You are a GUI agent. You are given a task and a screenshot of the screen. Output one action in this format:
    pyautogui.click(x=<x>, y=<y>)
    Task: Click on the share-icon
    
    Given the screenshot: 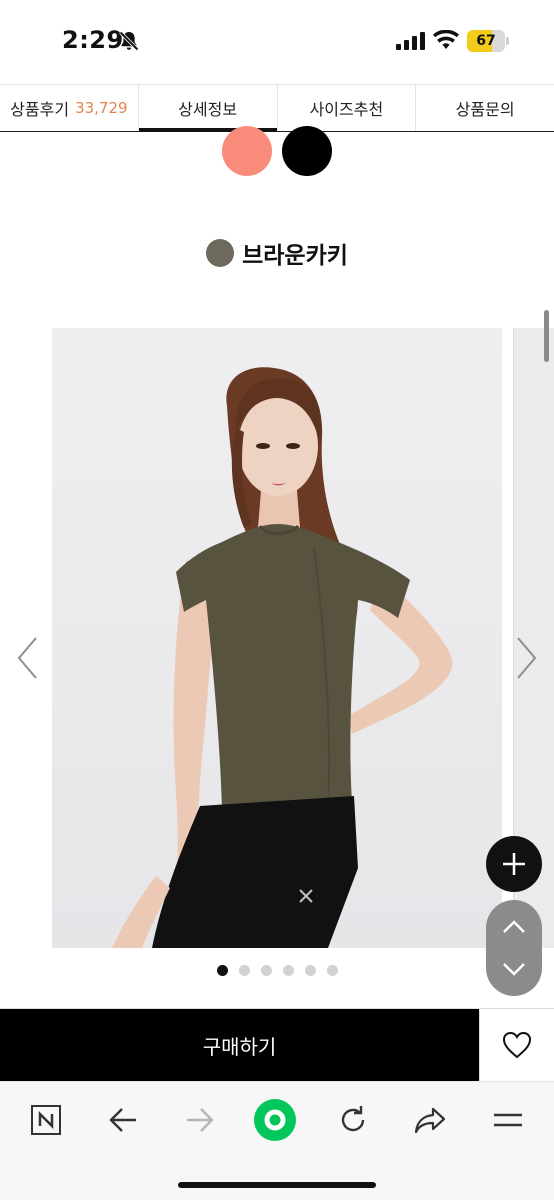 What is the action you would take?
    pyautogui.click(x=430, y=1120)
    